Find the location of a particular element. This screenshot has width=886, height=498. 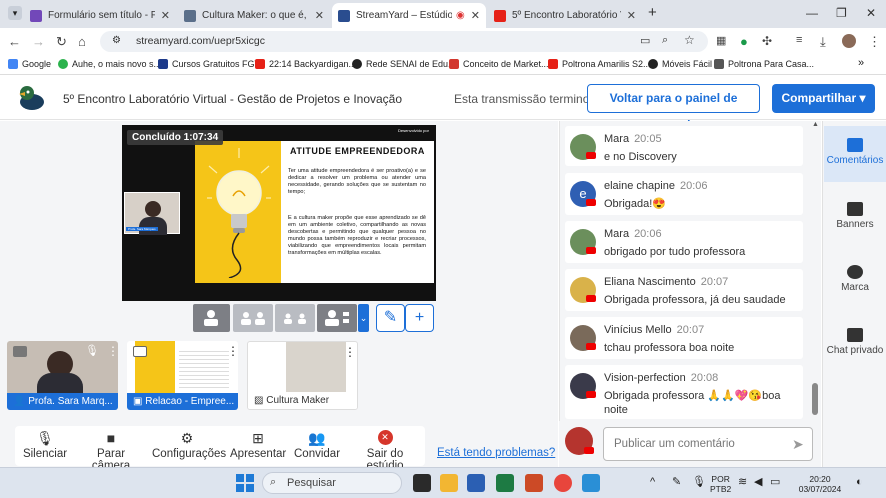

side-label: Chat privado is located at coordinates (855, 350).